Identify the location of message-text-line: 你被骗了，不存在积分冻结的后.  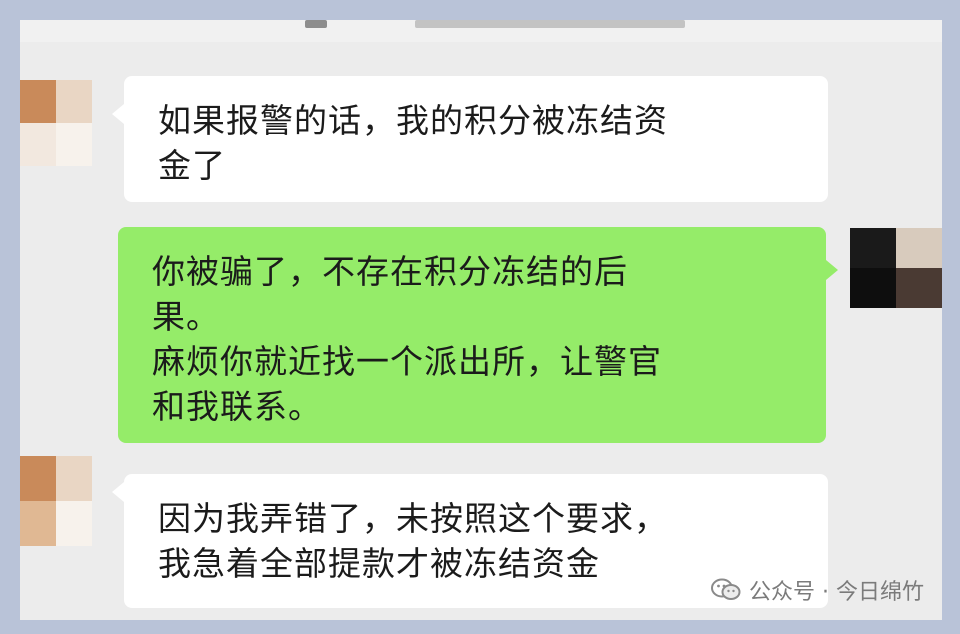
(390, 271).